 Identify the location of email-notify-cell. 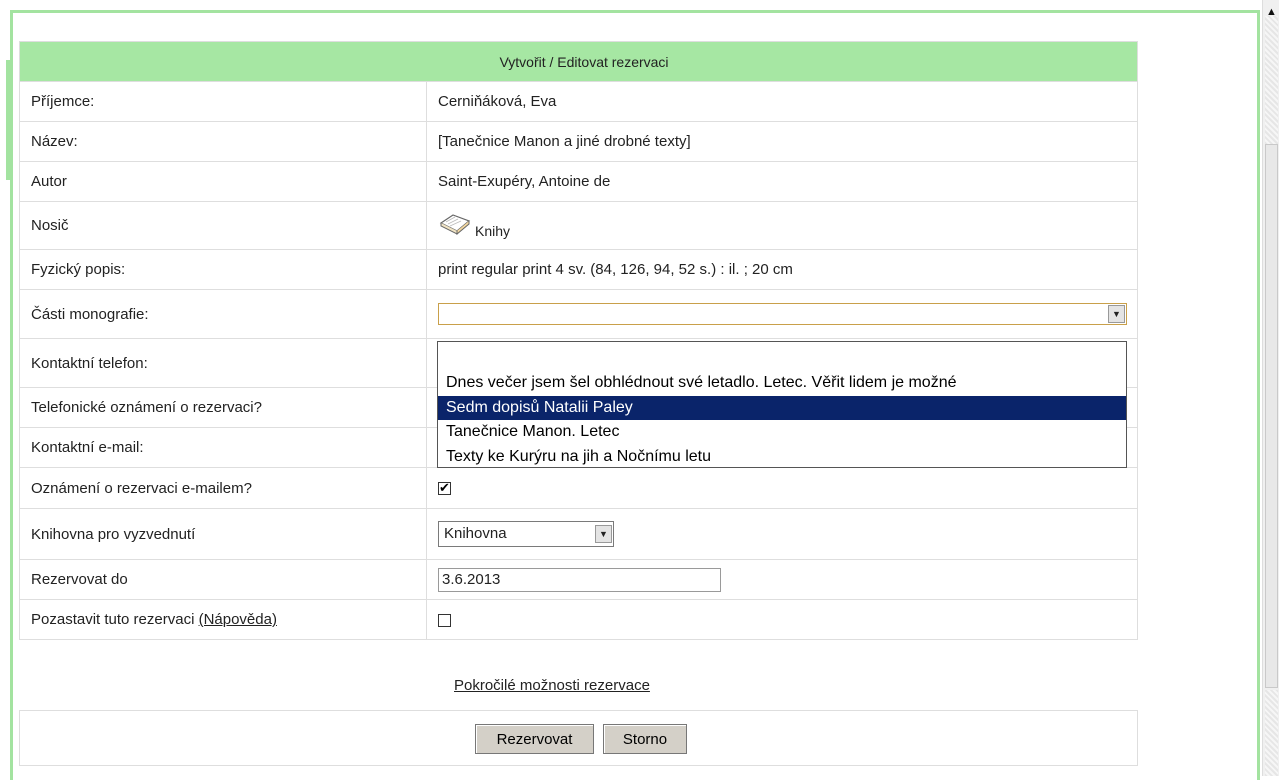
(782, 488).